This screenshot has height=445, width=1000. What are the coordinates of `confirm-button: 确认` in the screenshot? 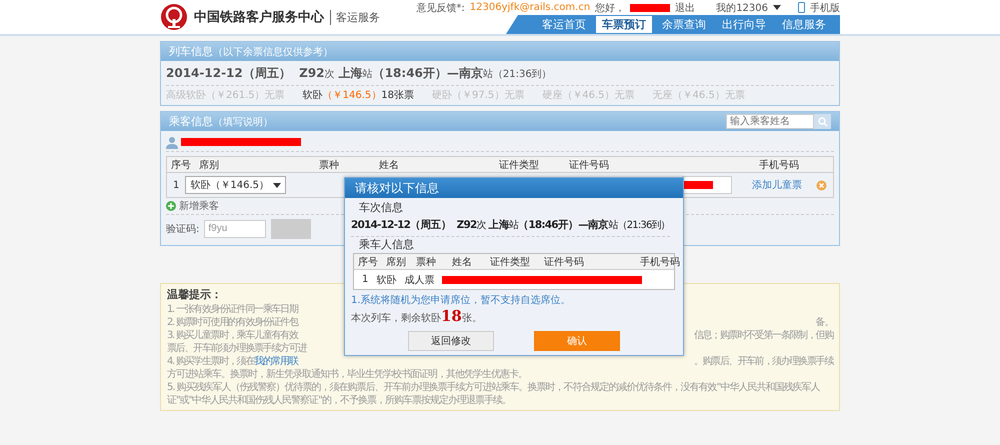 It's located at (577, 341).